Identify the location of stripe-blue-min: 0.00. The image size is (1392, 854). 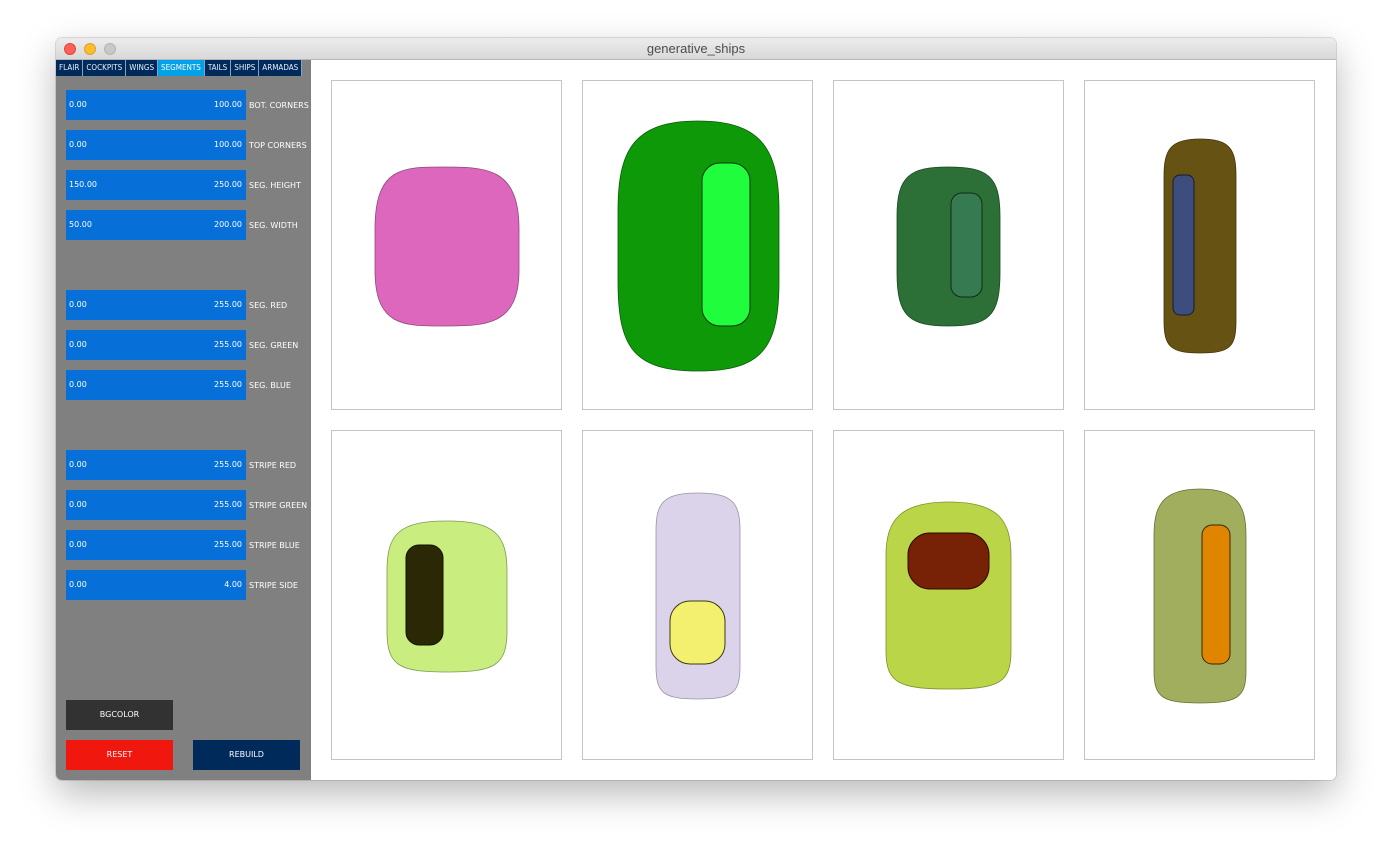
(78, 544).